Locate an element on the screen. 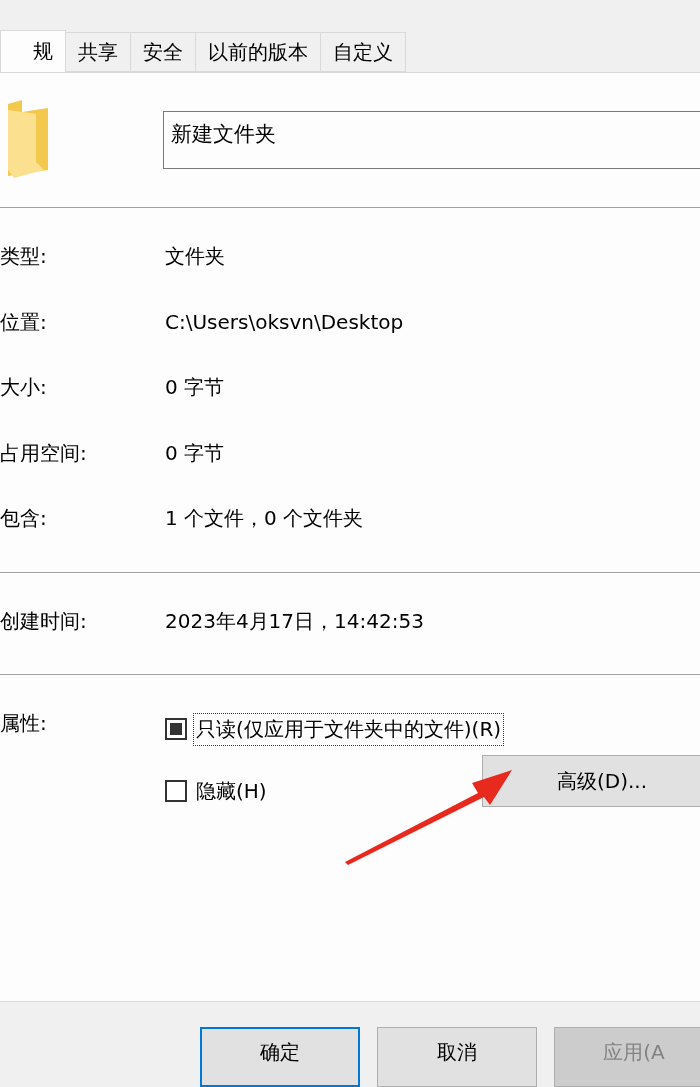  tab: 自定义 is located at coordinates (363, 52).